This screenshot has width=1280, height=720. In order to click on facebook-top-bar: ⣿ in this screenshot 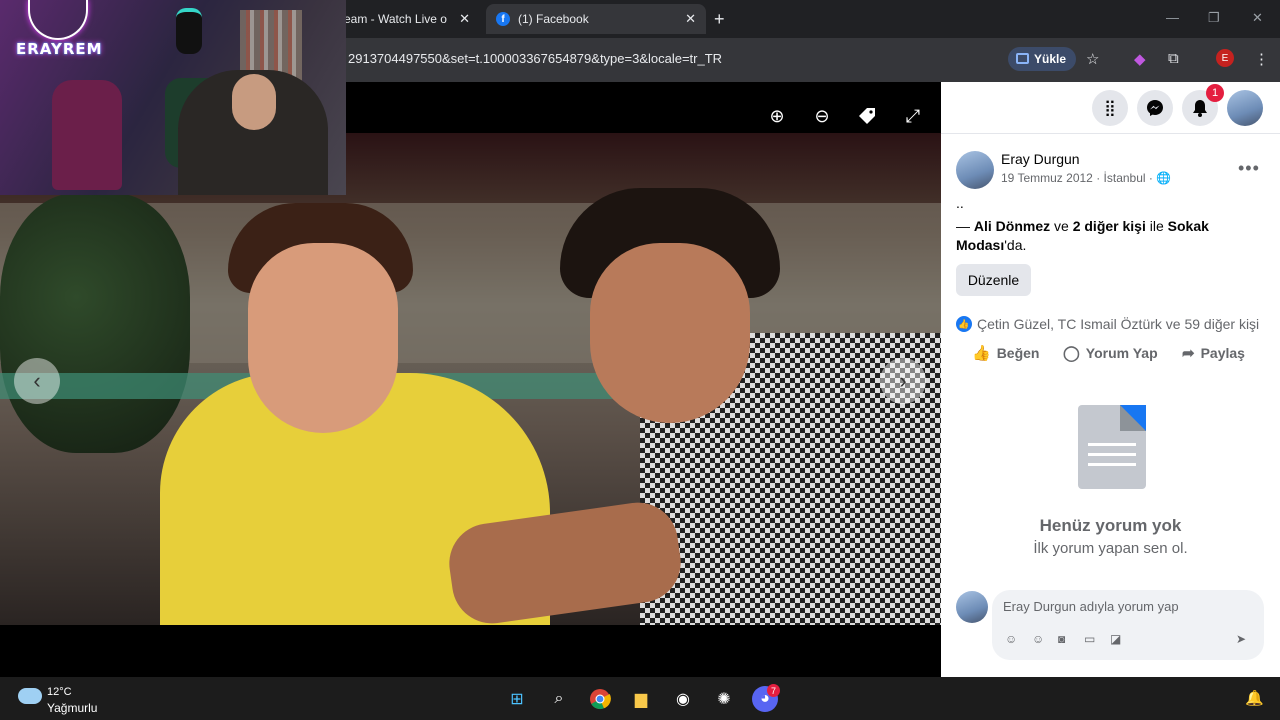, I will do `click(1110, 108)`.